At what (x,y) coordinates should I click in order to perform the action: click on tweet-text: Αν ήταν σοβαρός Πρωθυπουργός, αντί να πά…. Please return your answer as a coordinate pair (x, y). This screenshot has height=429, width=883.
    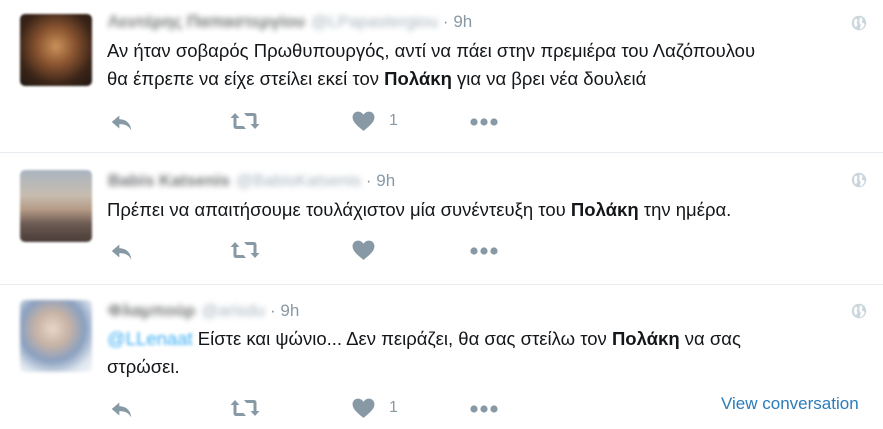
    Looking at the image, I should click on (487, 65).